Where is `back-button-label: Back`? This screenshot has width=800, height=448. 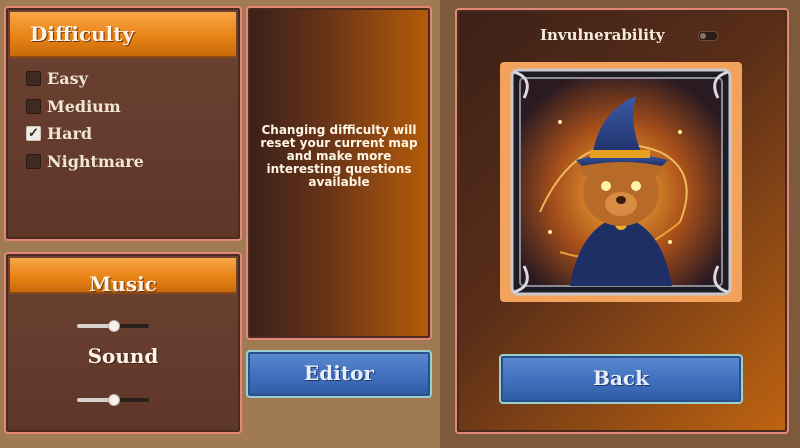
back-button-label: Back is located at coordinates (621, 378).